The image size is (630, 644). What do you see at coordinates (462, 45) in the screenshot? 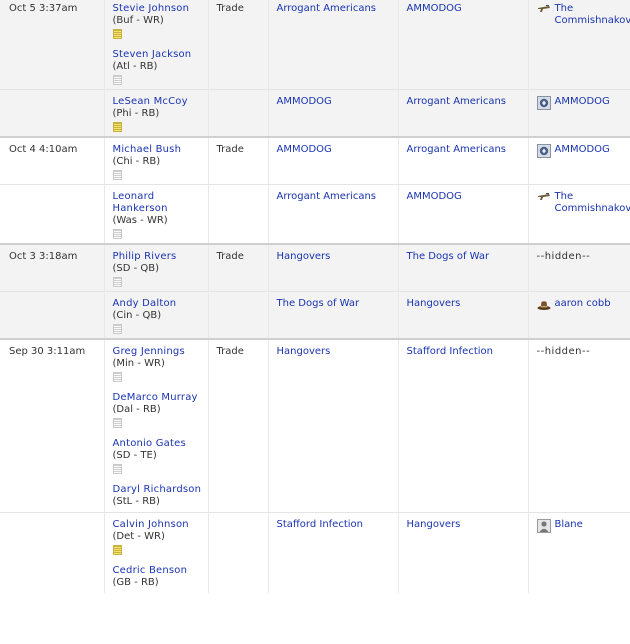
I see `to-team-cell: AMMODOG` at bounding box center [462, 45].